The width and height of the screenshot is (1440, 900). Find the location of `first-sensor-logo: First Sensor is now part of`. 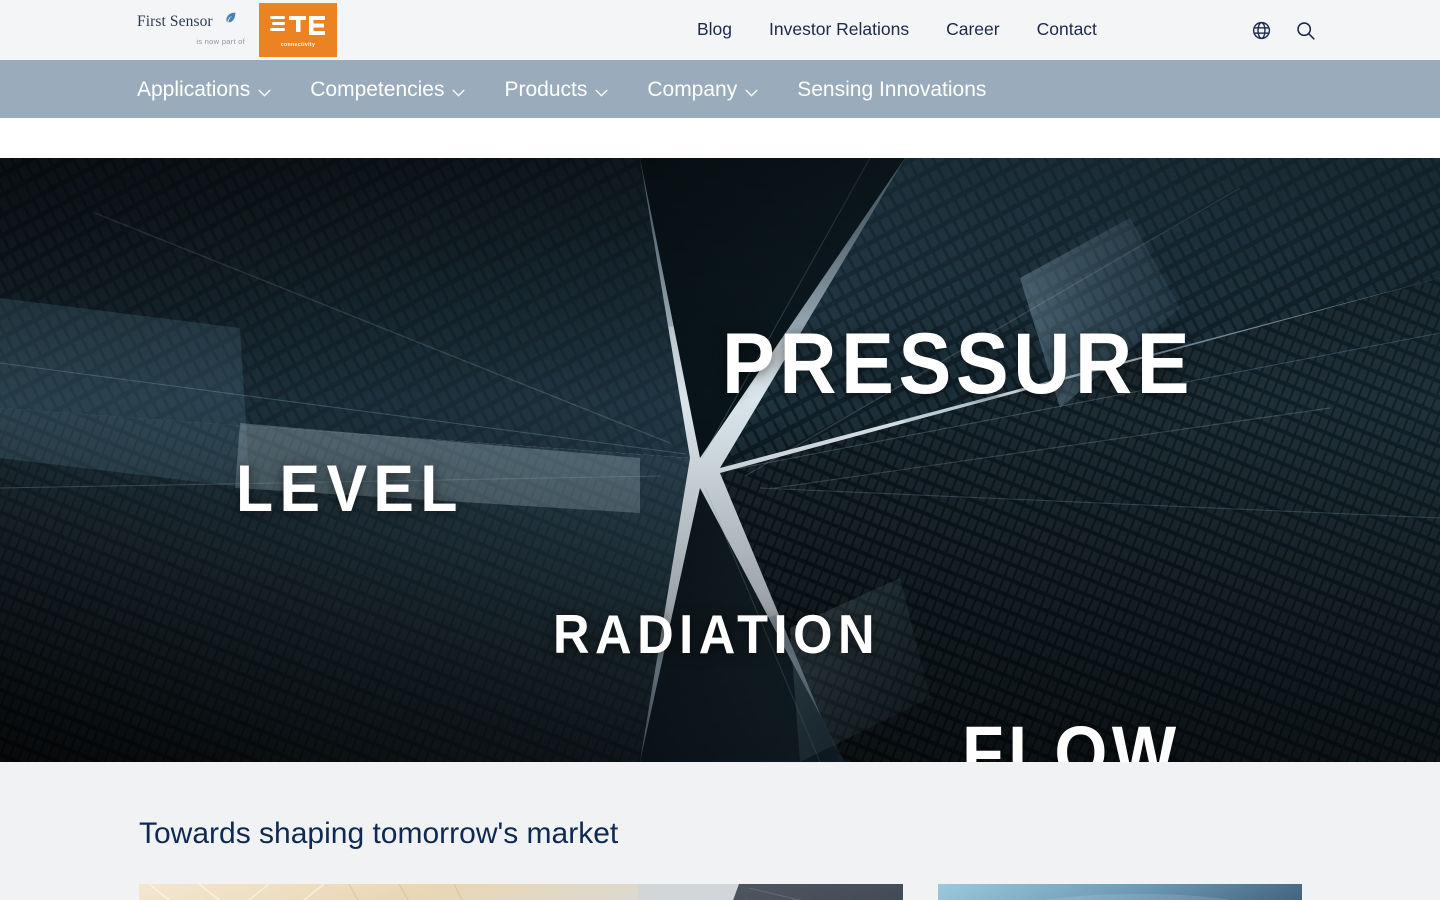

first-sensor-logo: First Sensor is now part of is located at coordinates (191, 30).